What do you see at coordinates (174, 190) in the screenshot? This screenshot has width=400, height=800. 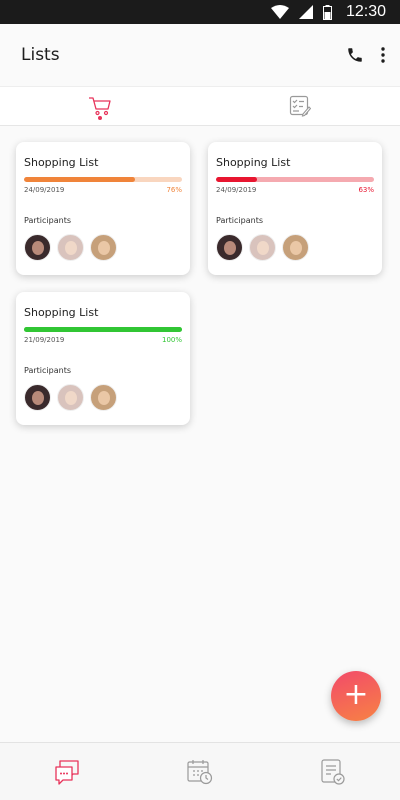 I see `card-percent: 76%` at bounding box center [174, 190].